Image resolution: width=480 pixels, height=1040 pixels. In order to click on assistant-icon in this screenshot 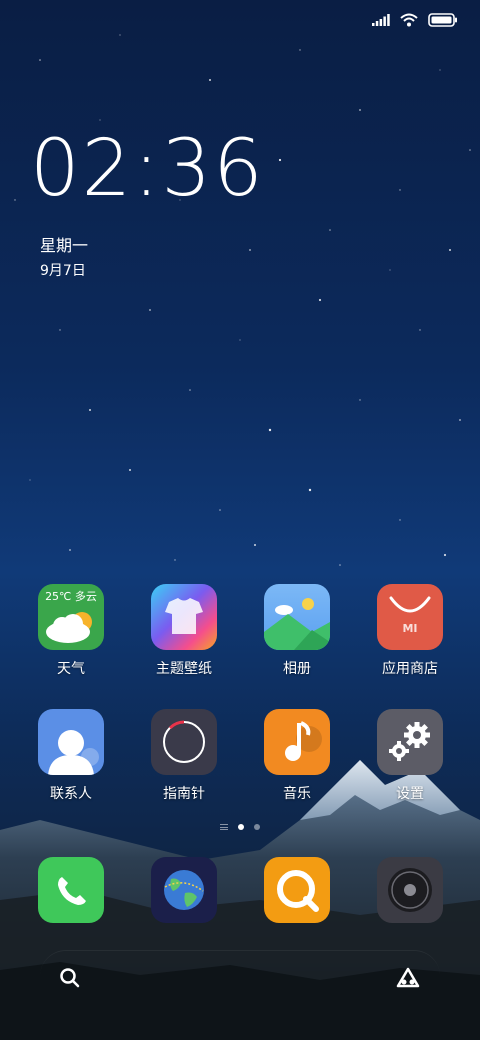, I will do `click(408, 977)`.